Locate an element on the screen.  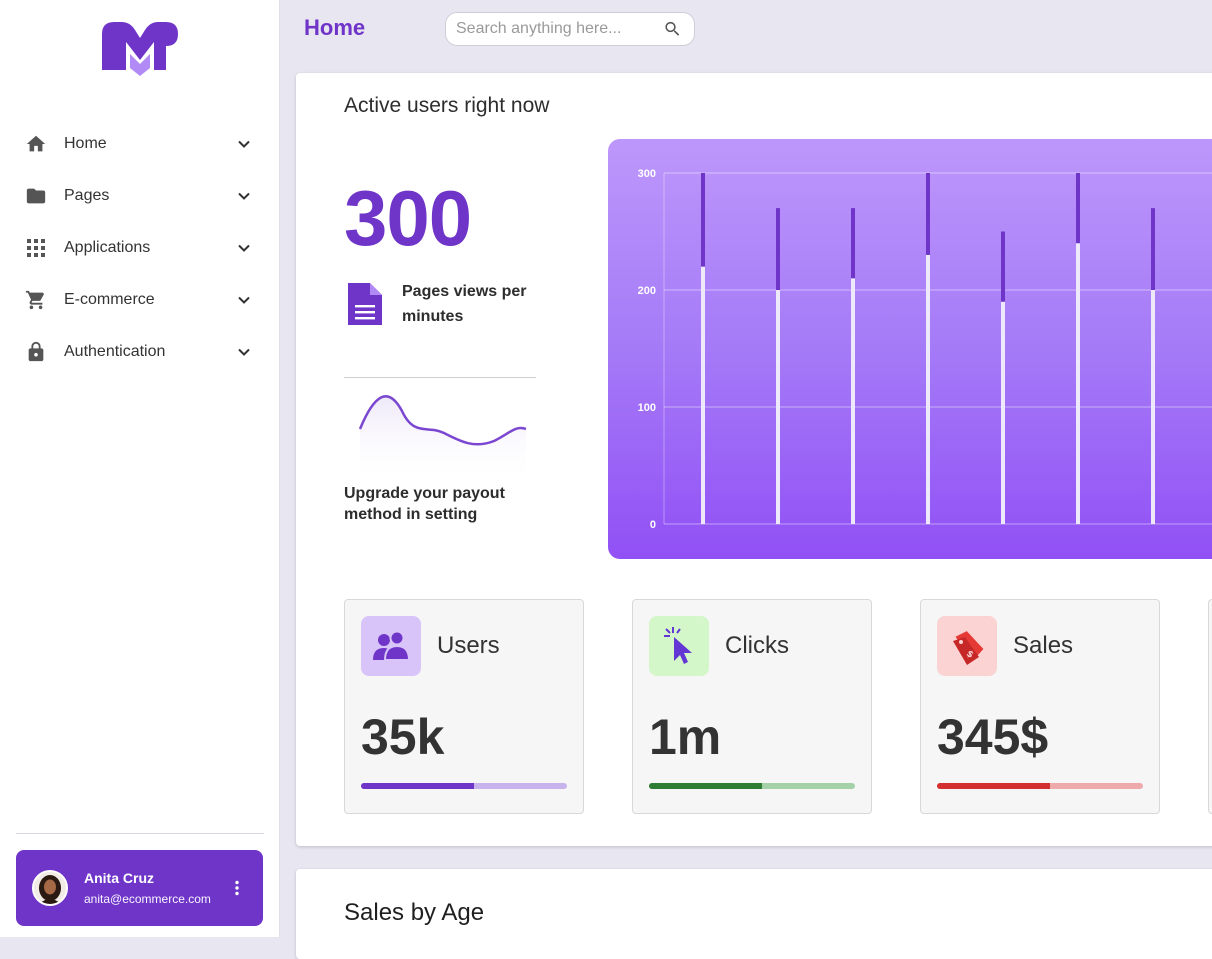
search-input is located at coordinates (559, 29).